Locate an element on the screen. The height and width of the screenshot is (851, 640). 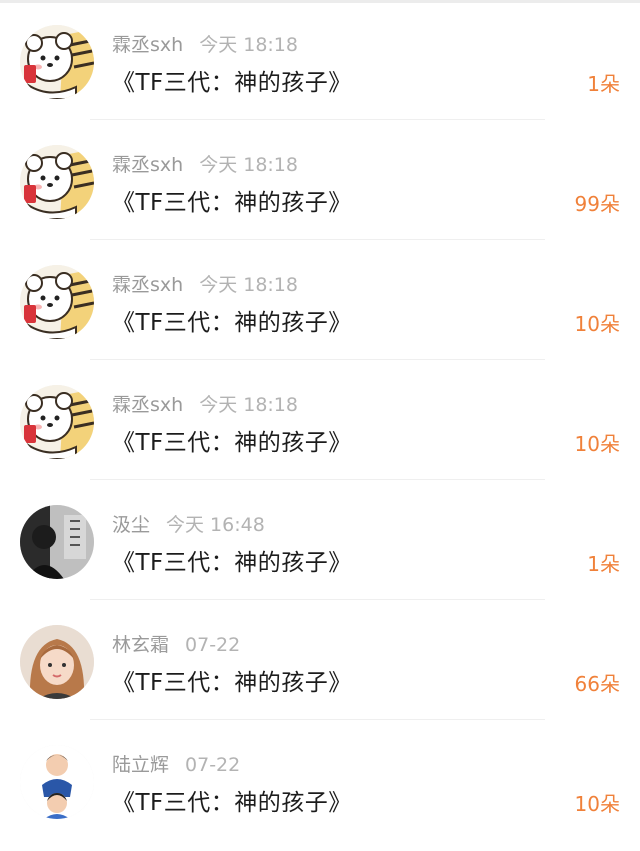
timestamp: 今天 16:48 is located at coordinates (215, 525).